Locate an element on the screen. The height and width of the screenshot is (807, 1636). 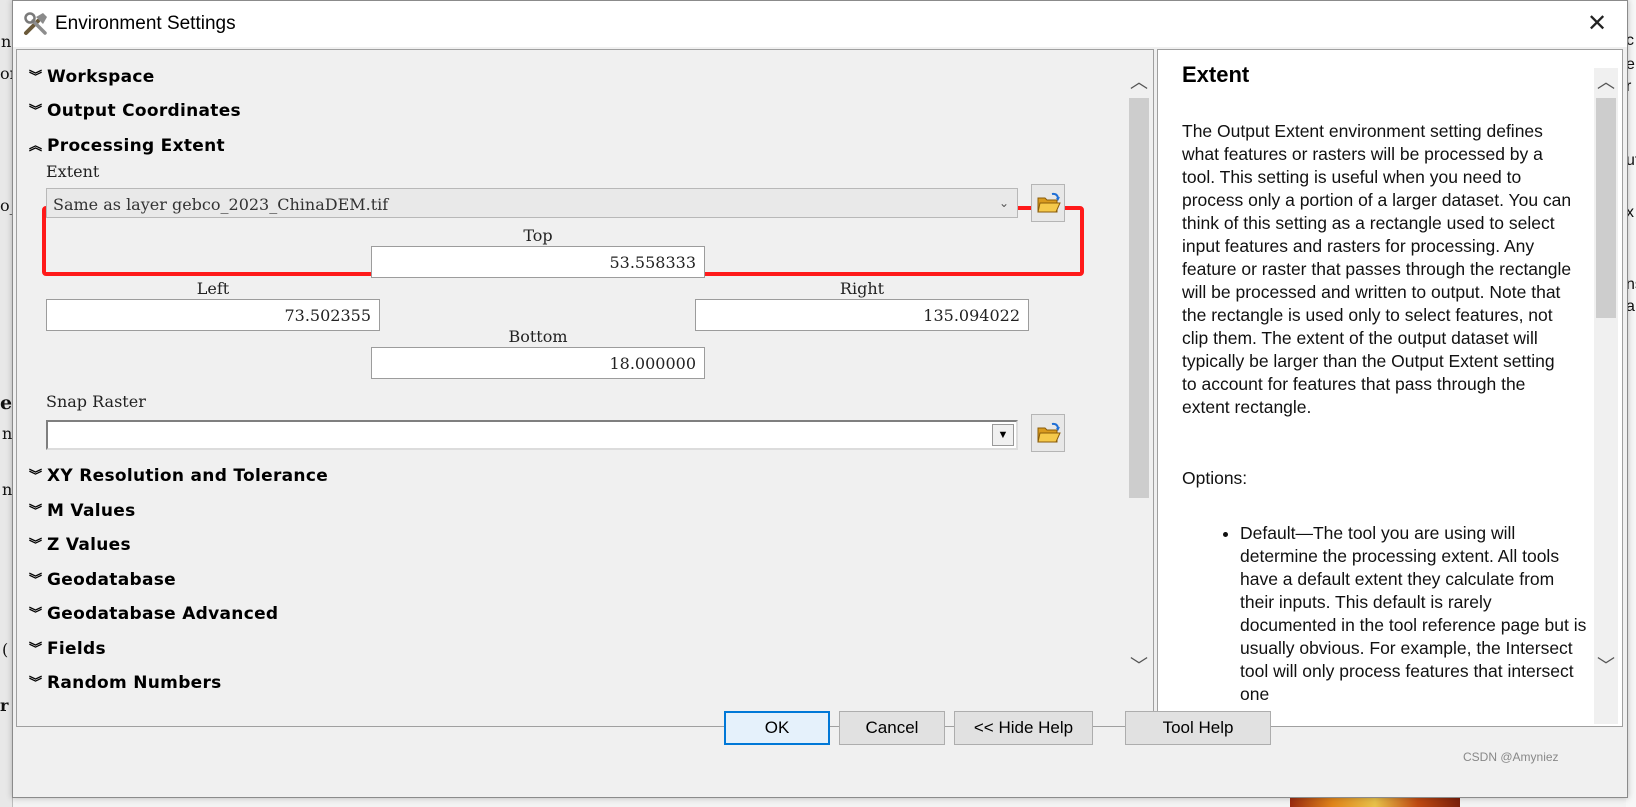
left-label: Left is located at coordinates (213, 288).